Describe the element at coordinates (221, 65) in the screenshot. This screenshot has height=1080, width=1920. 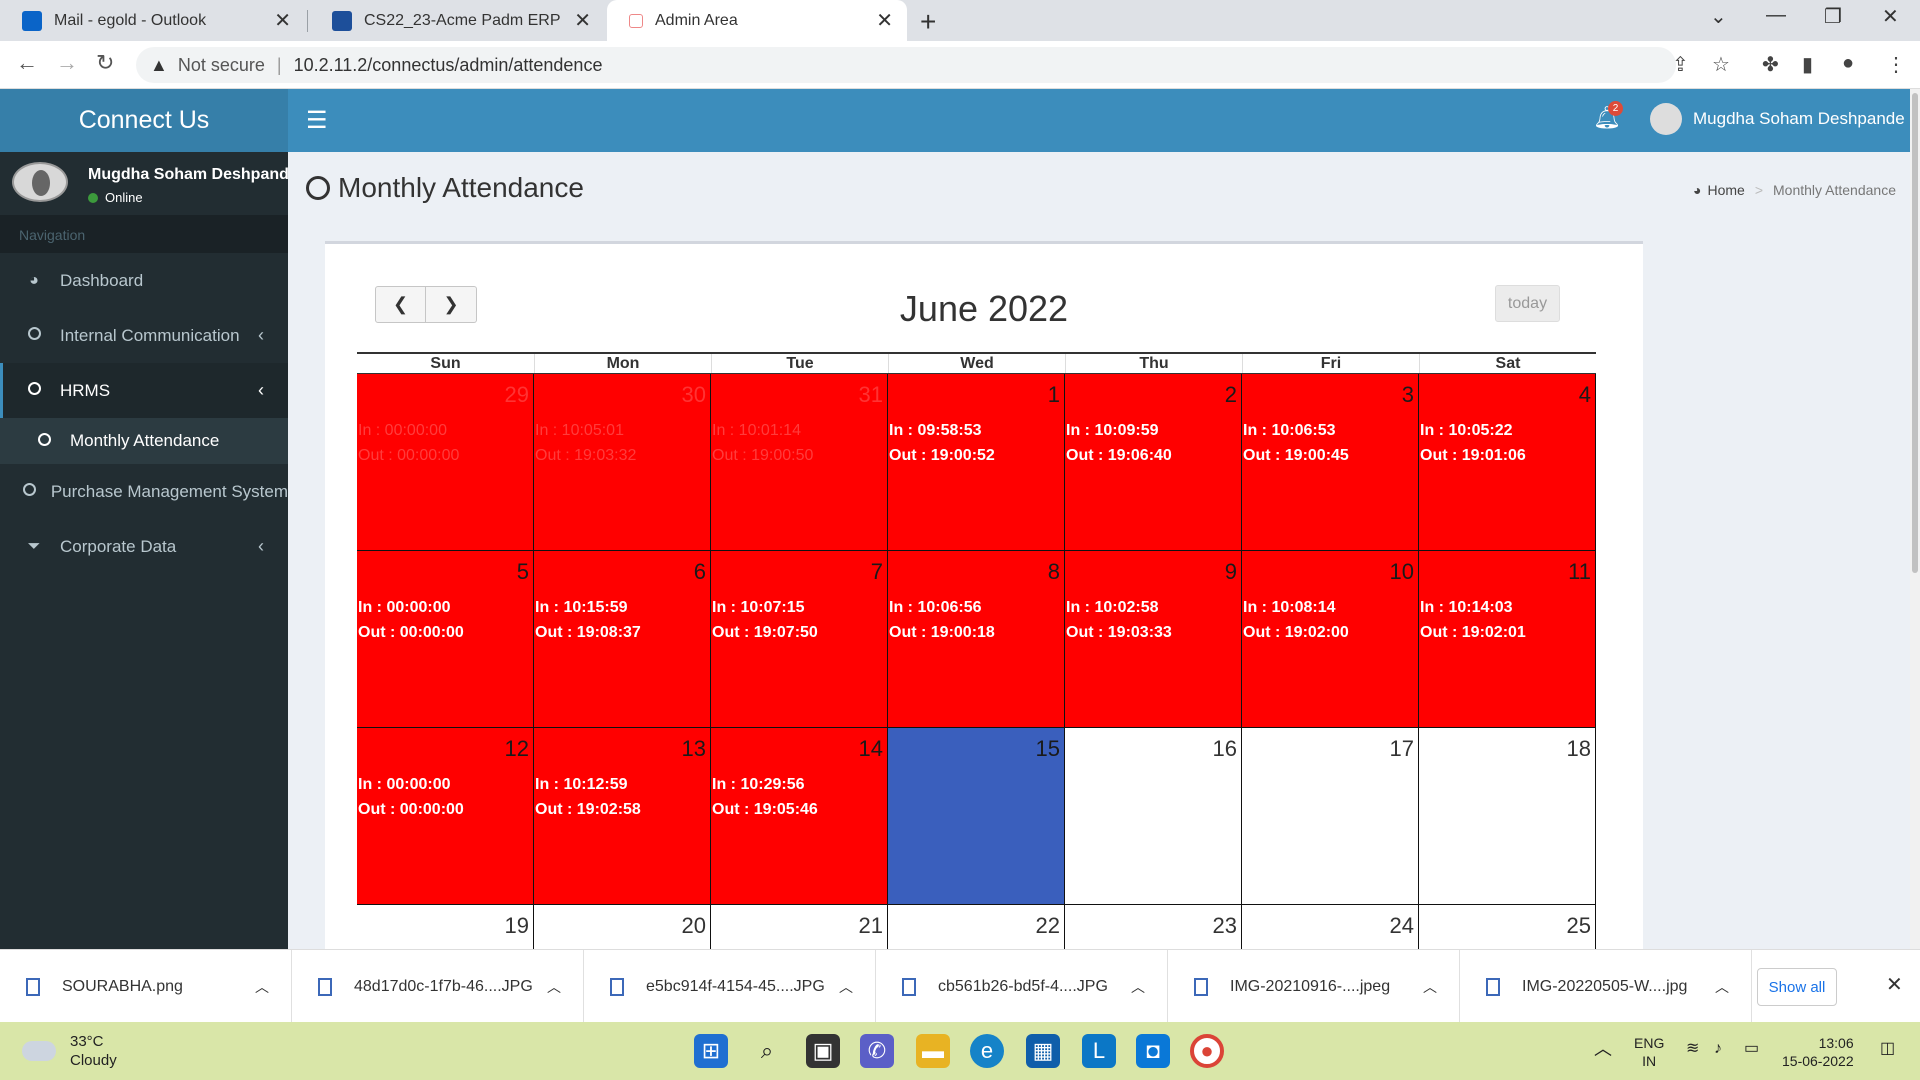
I see `security-label: Not secure` at that location.